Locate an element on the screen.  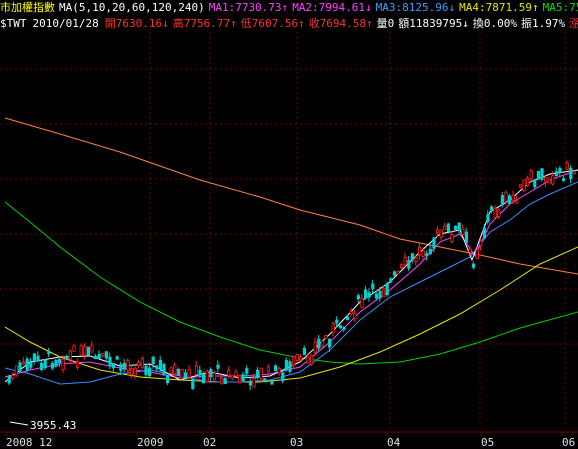
x-tick-label: 2008 12 is located at coordinates (29, 442).